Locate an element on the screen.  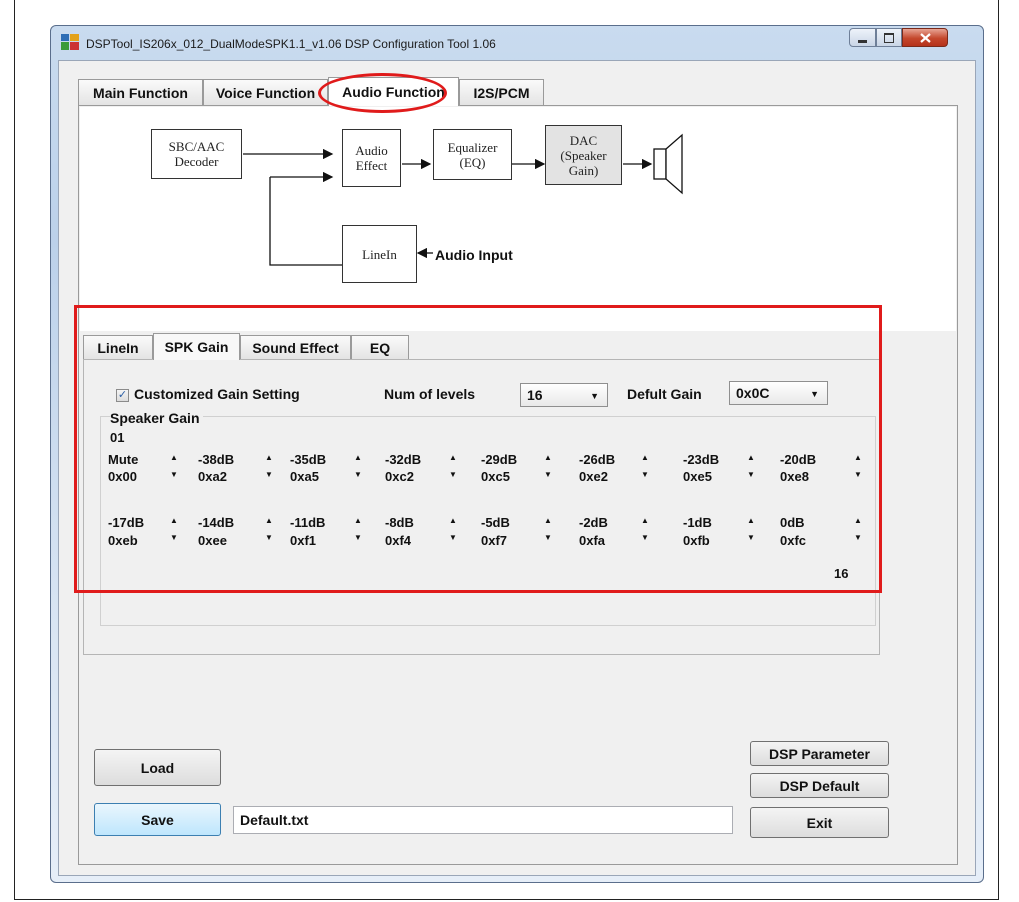
tab-voice-function: Voice Function is located at coordinates (265, 92).